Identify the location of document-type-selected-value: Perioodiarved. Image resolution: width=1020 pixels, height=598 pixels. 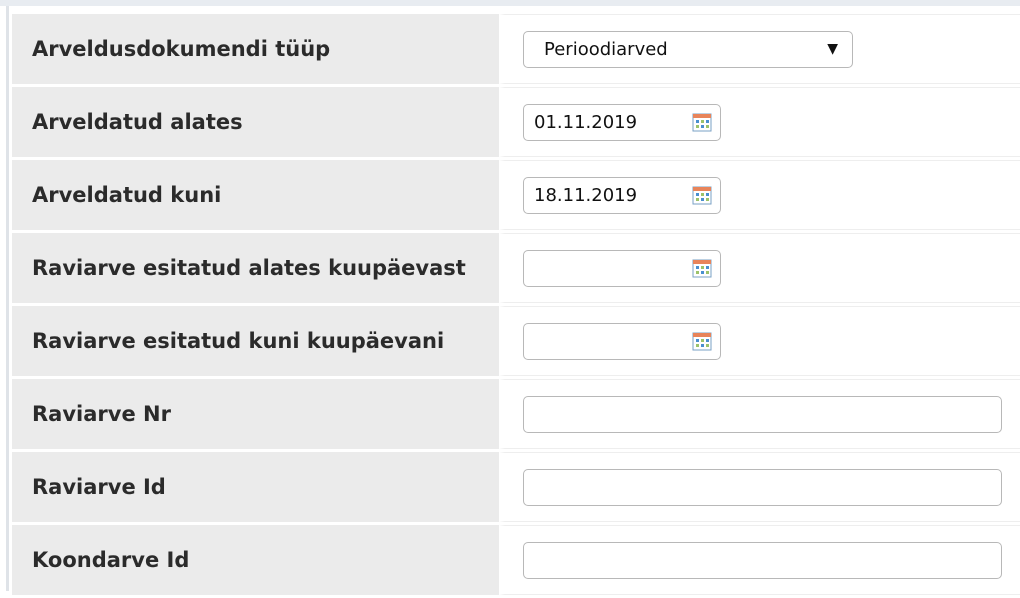
(606, 49).